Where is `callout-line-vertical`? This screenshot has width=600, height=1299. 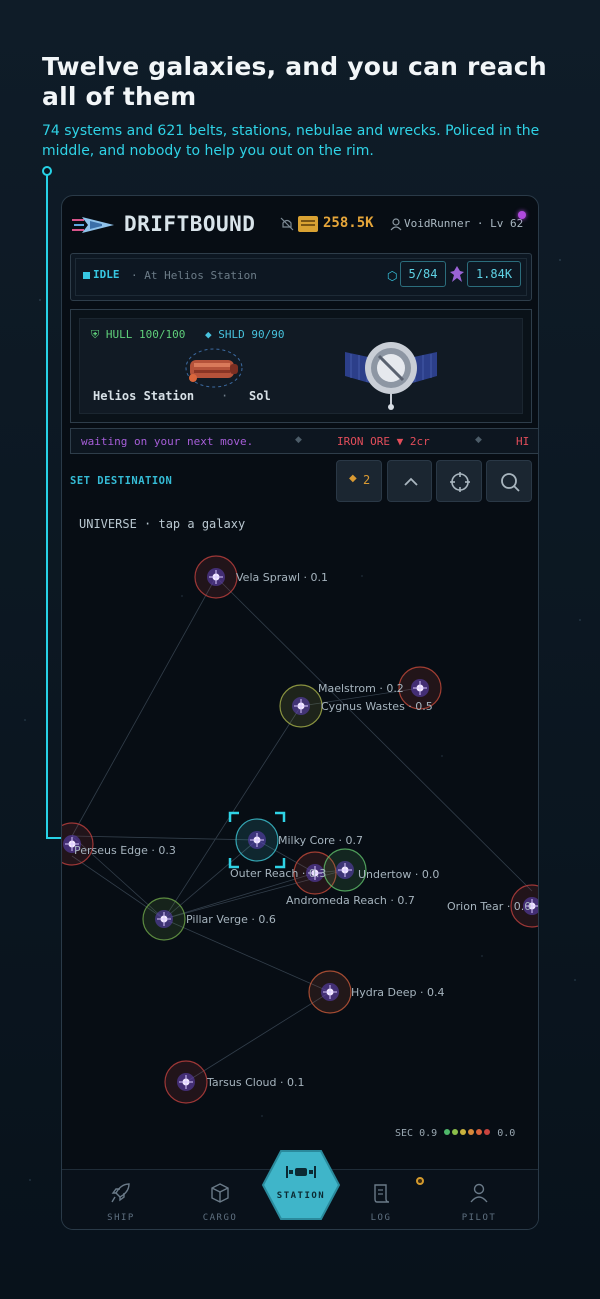 callout-line-vertical is located at coordinates (47, 506).